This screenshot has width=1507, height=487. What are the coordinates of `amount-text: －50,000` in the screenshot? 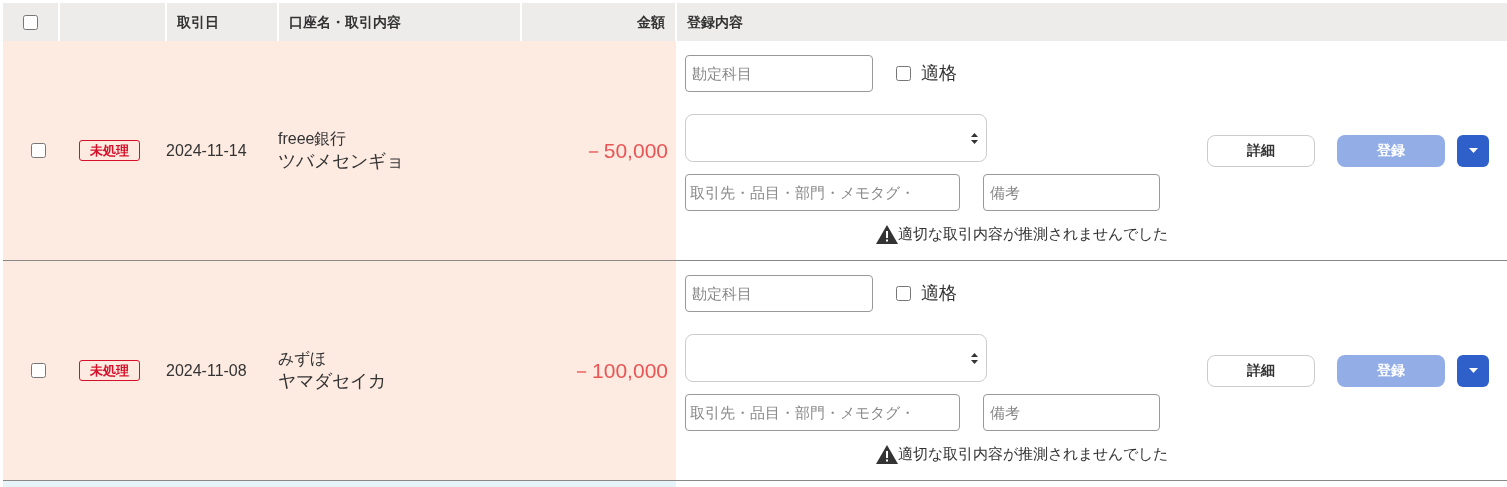 It's located at (625, 150).